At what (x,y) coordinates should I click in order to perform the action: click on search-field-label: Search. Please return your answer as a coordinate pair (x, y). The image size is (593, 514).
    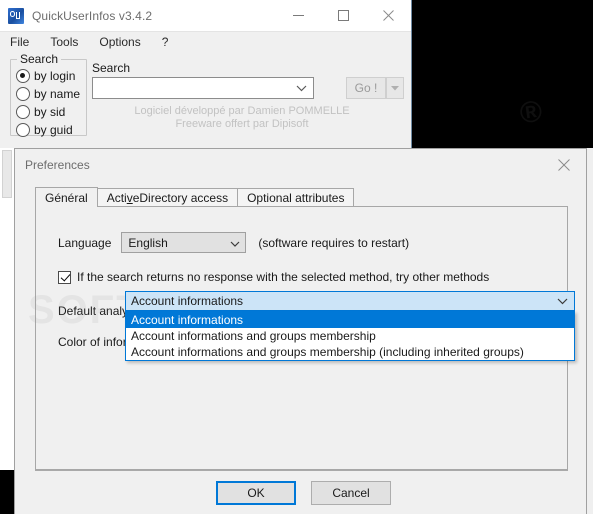
    Looking at the image, I should click on (111, 68).